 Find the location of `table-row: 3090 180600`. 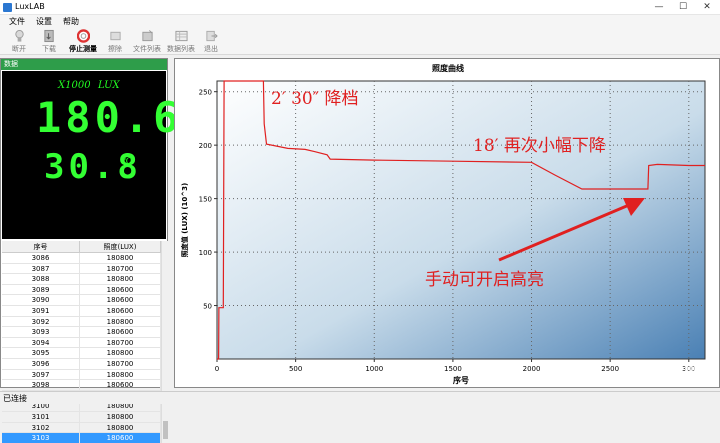

table-row: 3090 180600 is located at coordinates (81, 300).